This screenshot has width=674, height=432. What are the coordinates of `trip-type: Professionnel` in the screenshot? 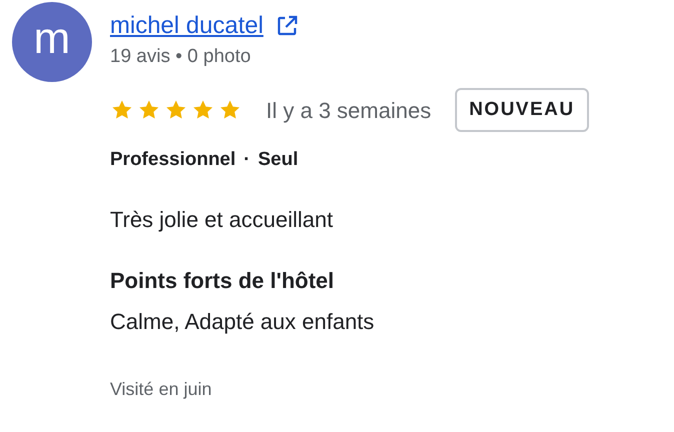 It's located at (173, 160).